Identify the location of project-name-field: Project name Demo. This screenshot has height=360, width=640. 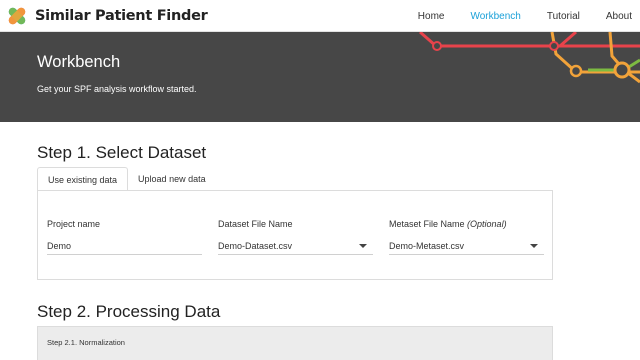
(124, 237).